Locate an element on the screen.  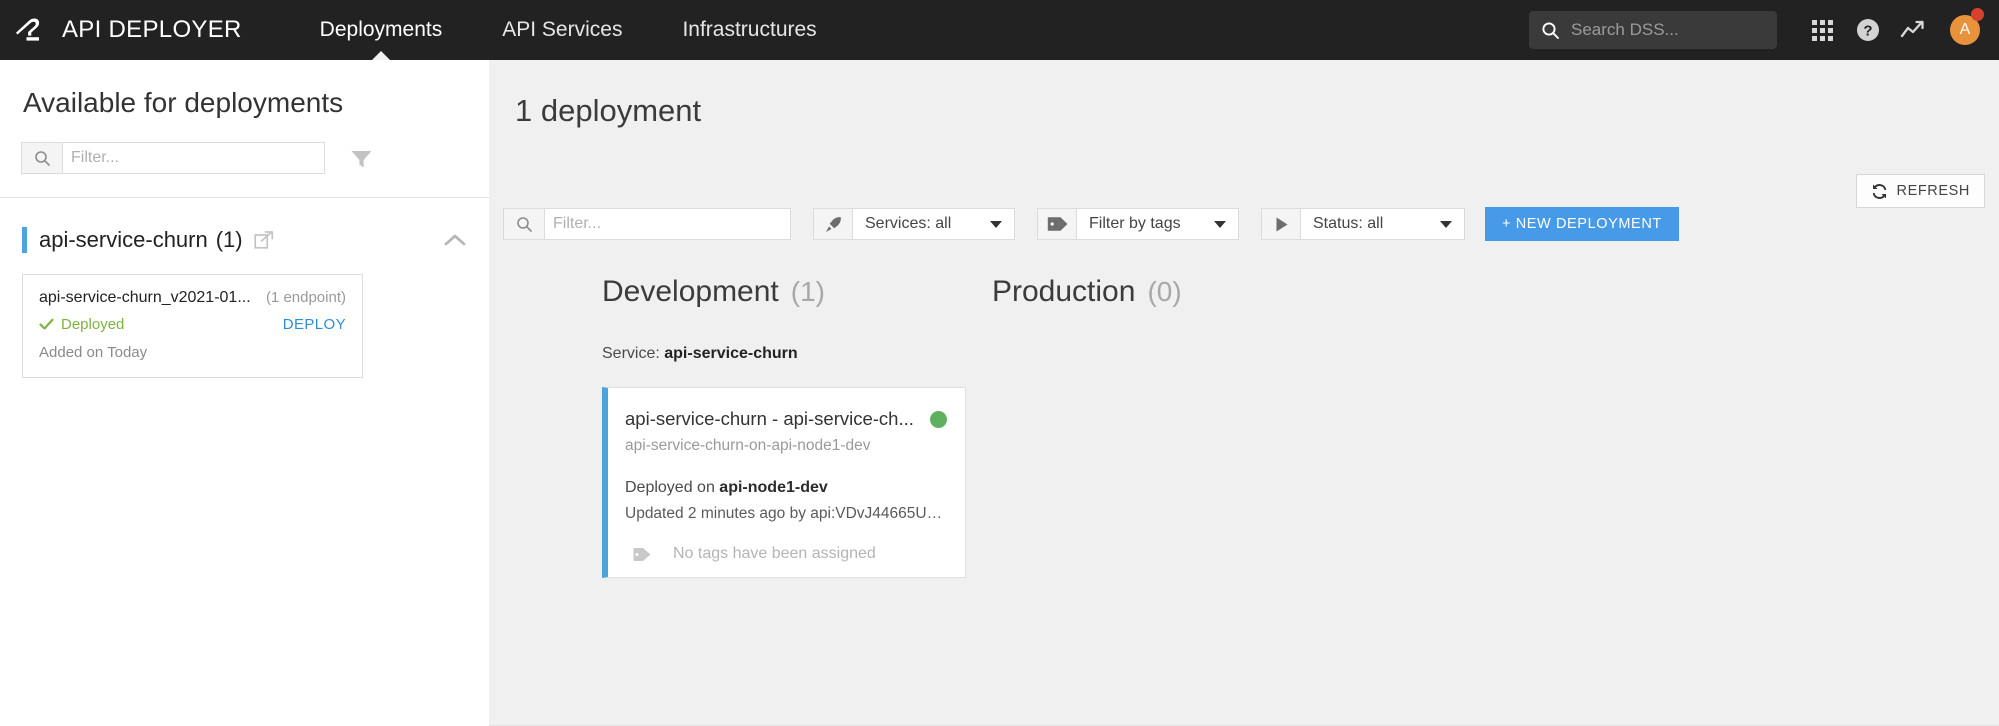
tags-filter-select: Filter by tags is located at coordinates (1138, 224).